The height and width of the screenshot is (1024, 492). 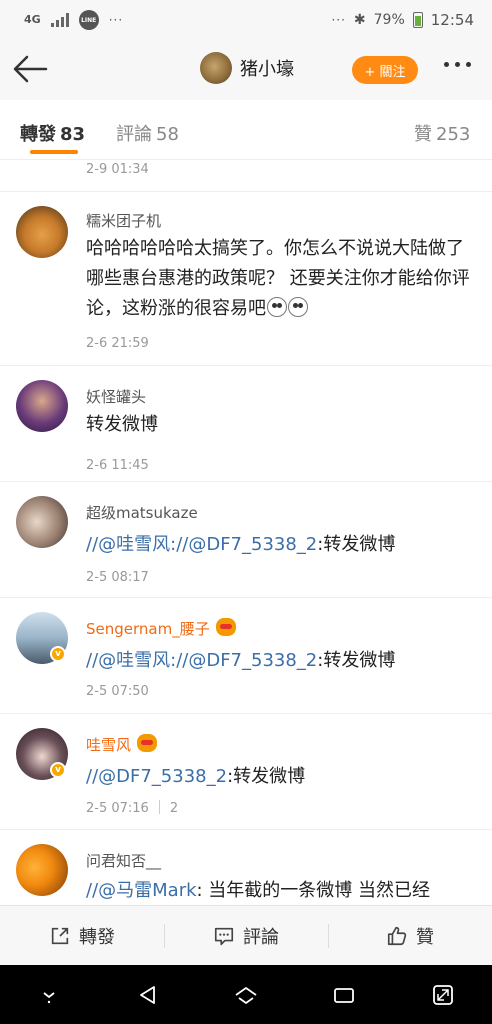 I want to click on comment-text: 转发微博, so click(x=122, y=424).